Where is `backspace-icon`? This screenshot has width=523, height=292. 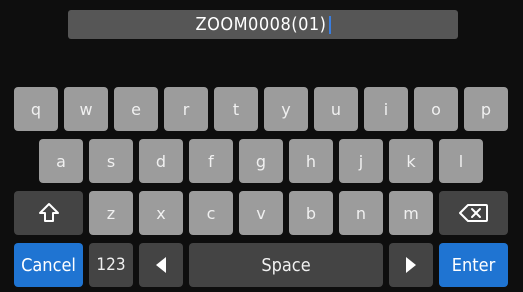
backspace-icon is located at coordinates (473, 213).